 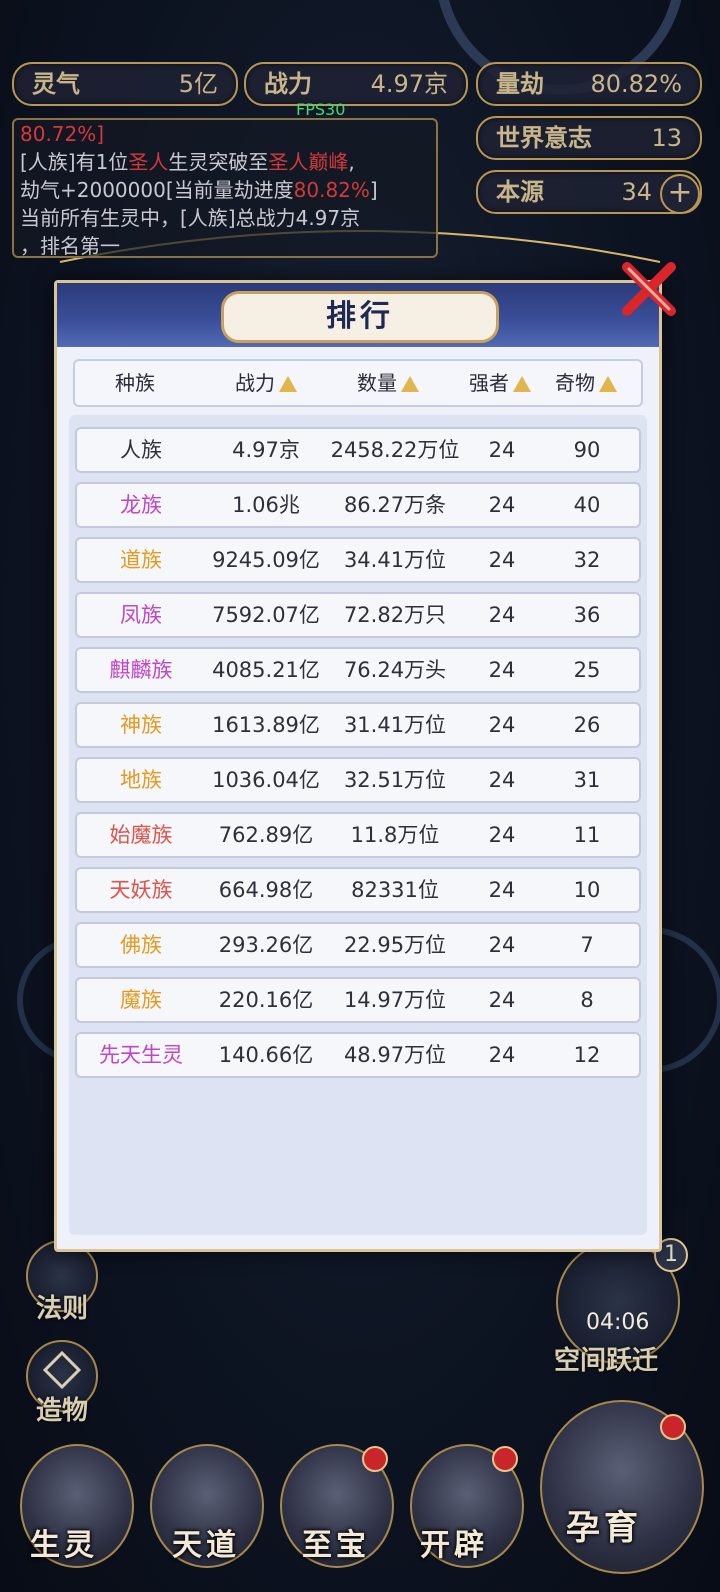 I want to click on table-row: 凤族 7592.07亿 72.82万只 24 36, so click(x=358, y=615).